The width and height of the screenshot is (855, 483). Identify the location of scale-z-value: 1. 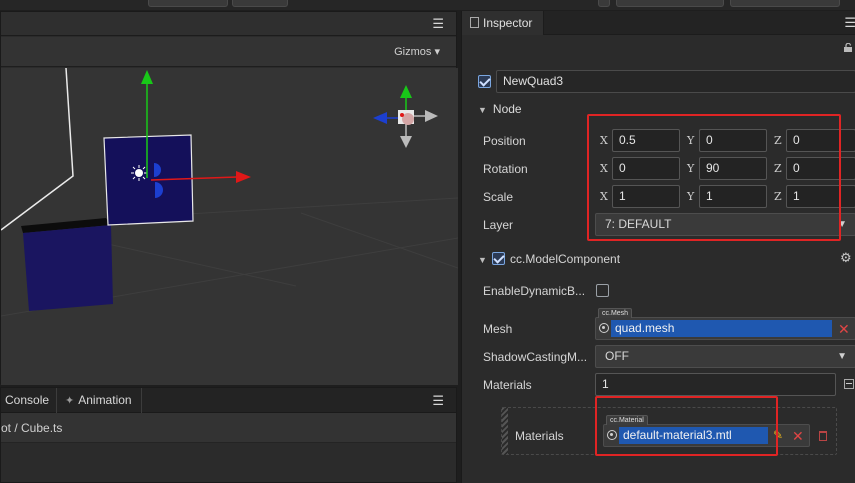
(796, 196).